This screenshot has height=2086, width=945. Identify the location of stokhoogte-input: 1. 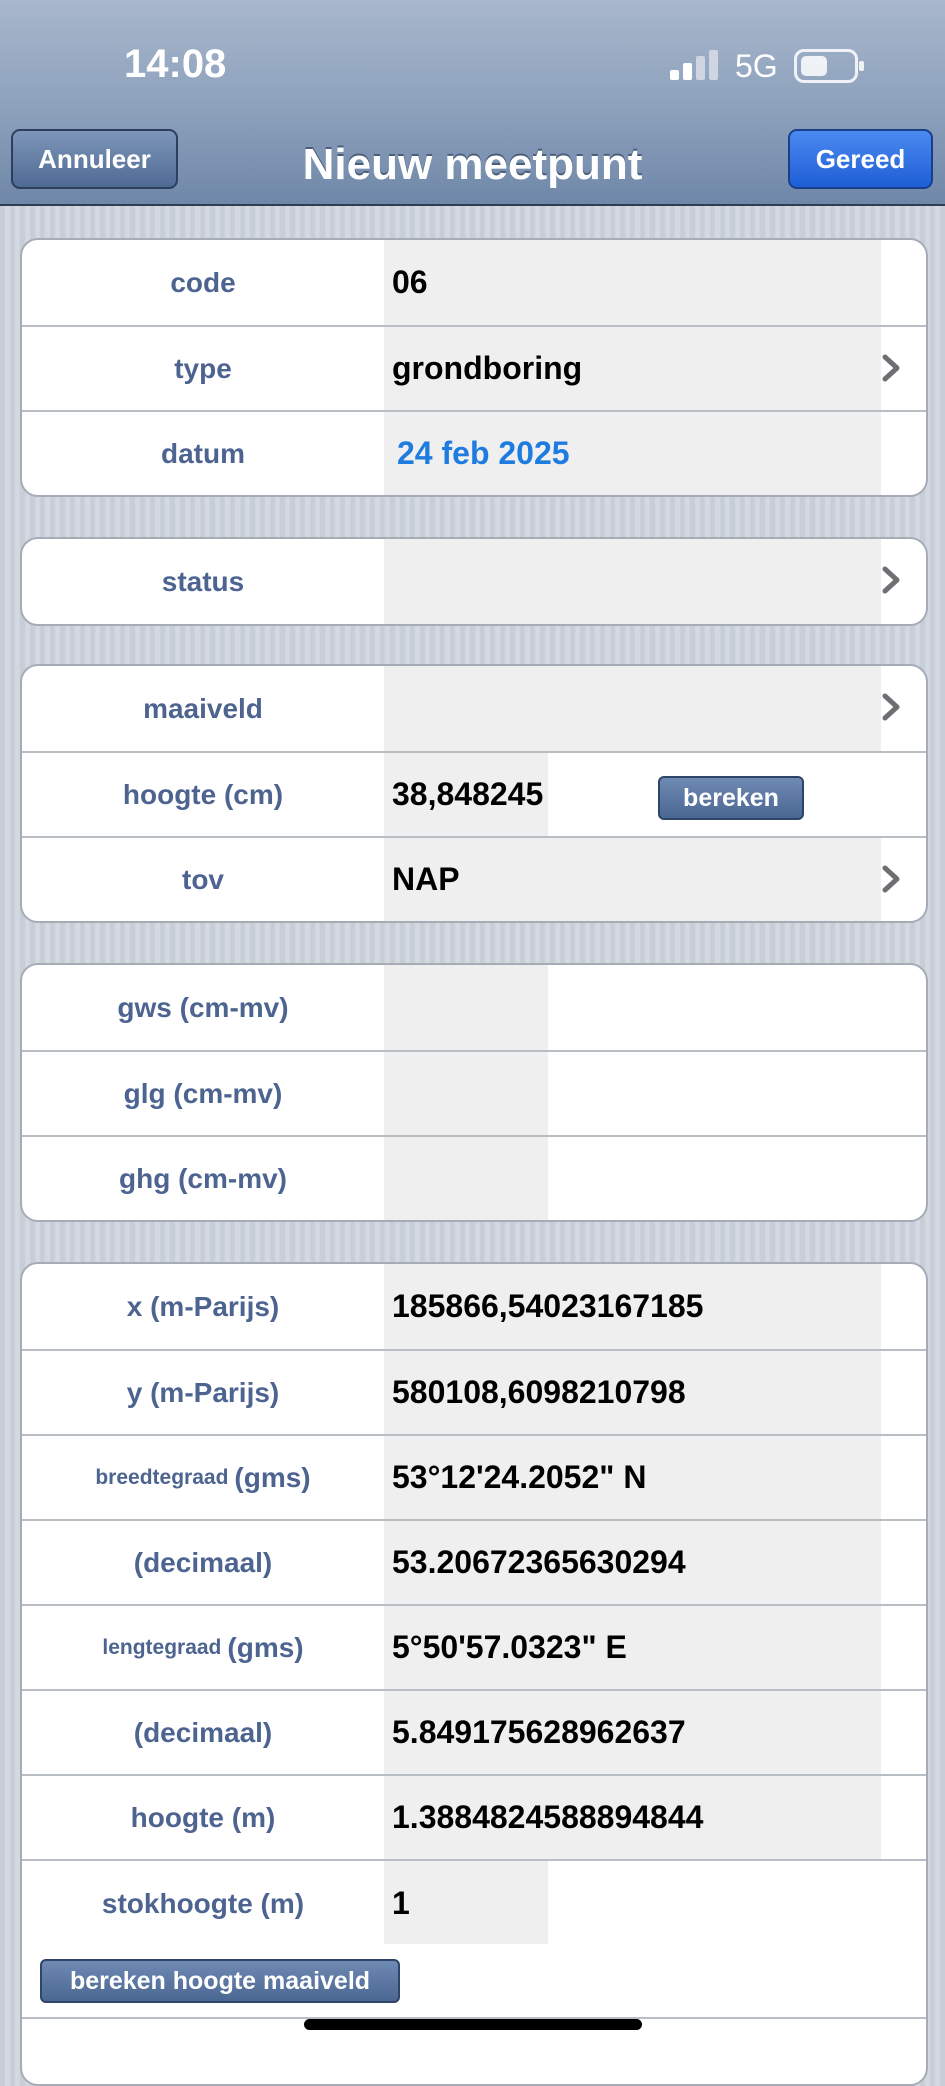
(401, 1903).